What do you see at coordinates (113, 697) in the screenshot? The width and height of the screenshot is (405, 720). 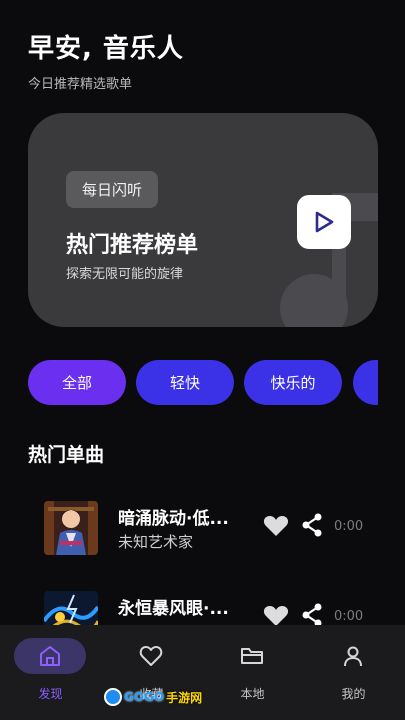 I see `watermark-circle` at bounding box center [113, 697].